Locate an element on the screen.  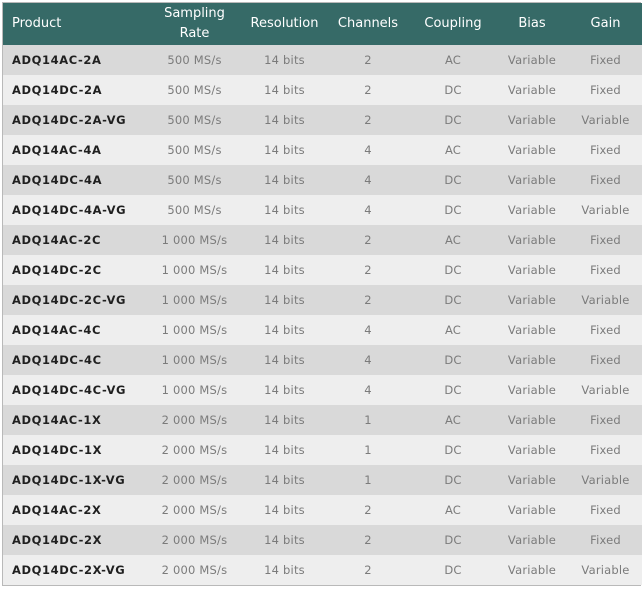
header-product: Product is located at coordinates (37, 23).